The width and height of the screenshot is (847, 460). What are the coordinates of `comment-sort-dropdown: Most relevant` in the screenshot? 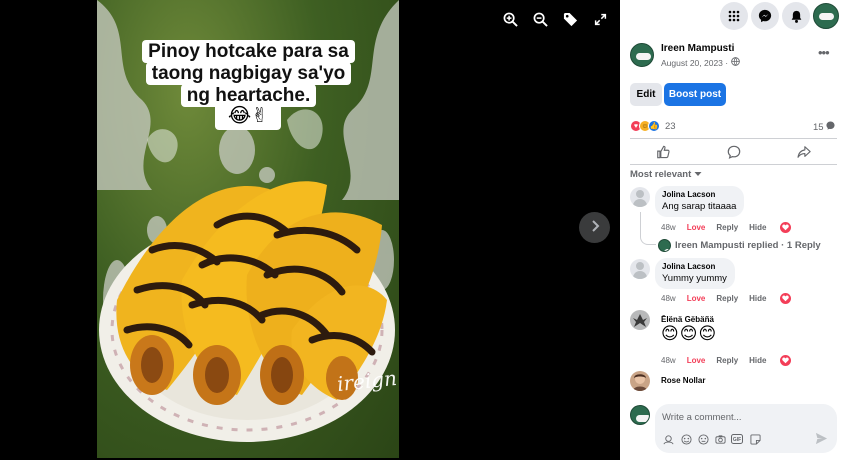 It's located at (666, 174).